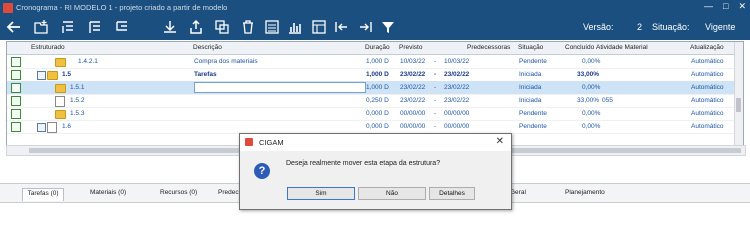 The height and width of the screenshot is (240, 750). Describe the element at coordinates (500, 141) in the screenshot. I see `dialog-close-icon: ✕` at that location.